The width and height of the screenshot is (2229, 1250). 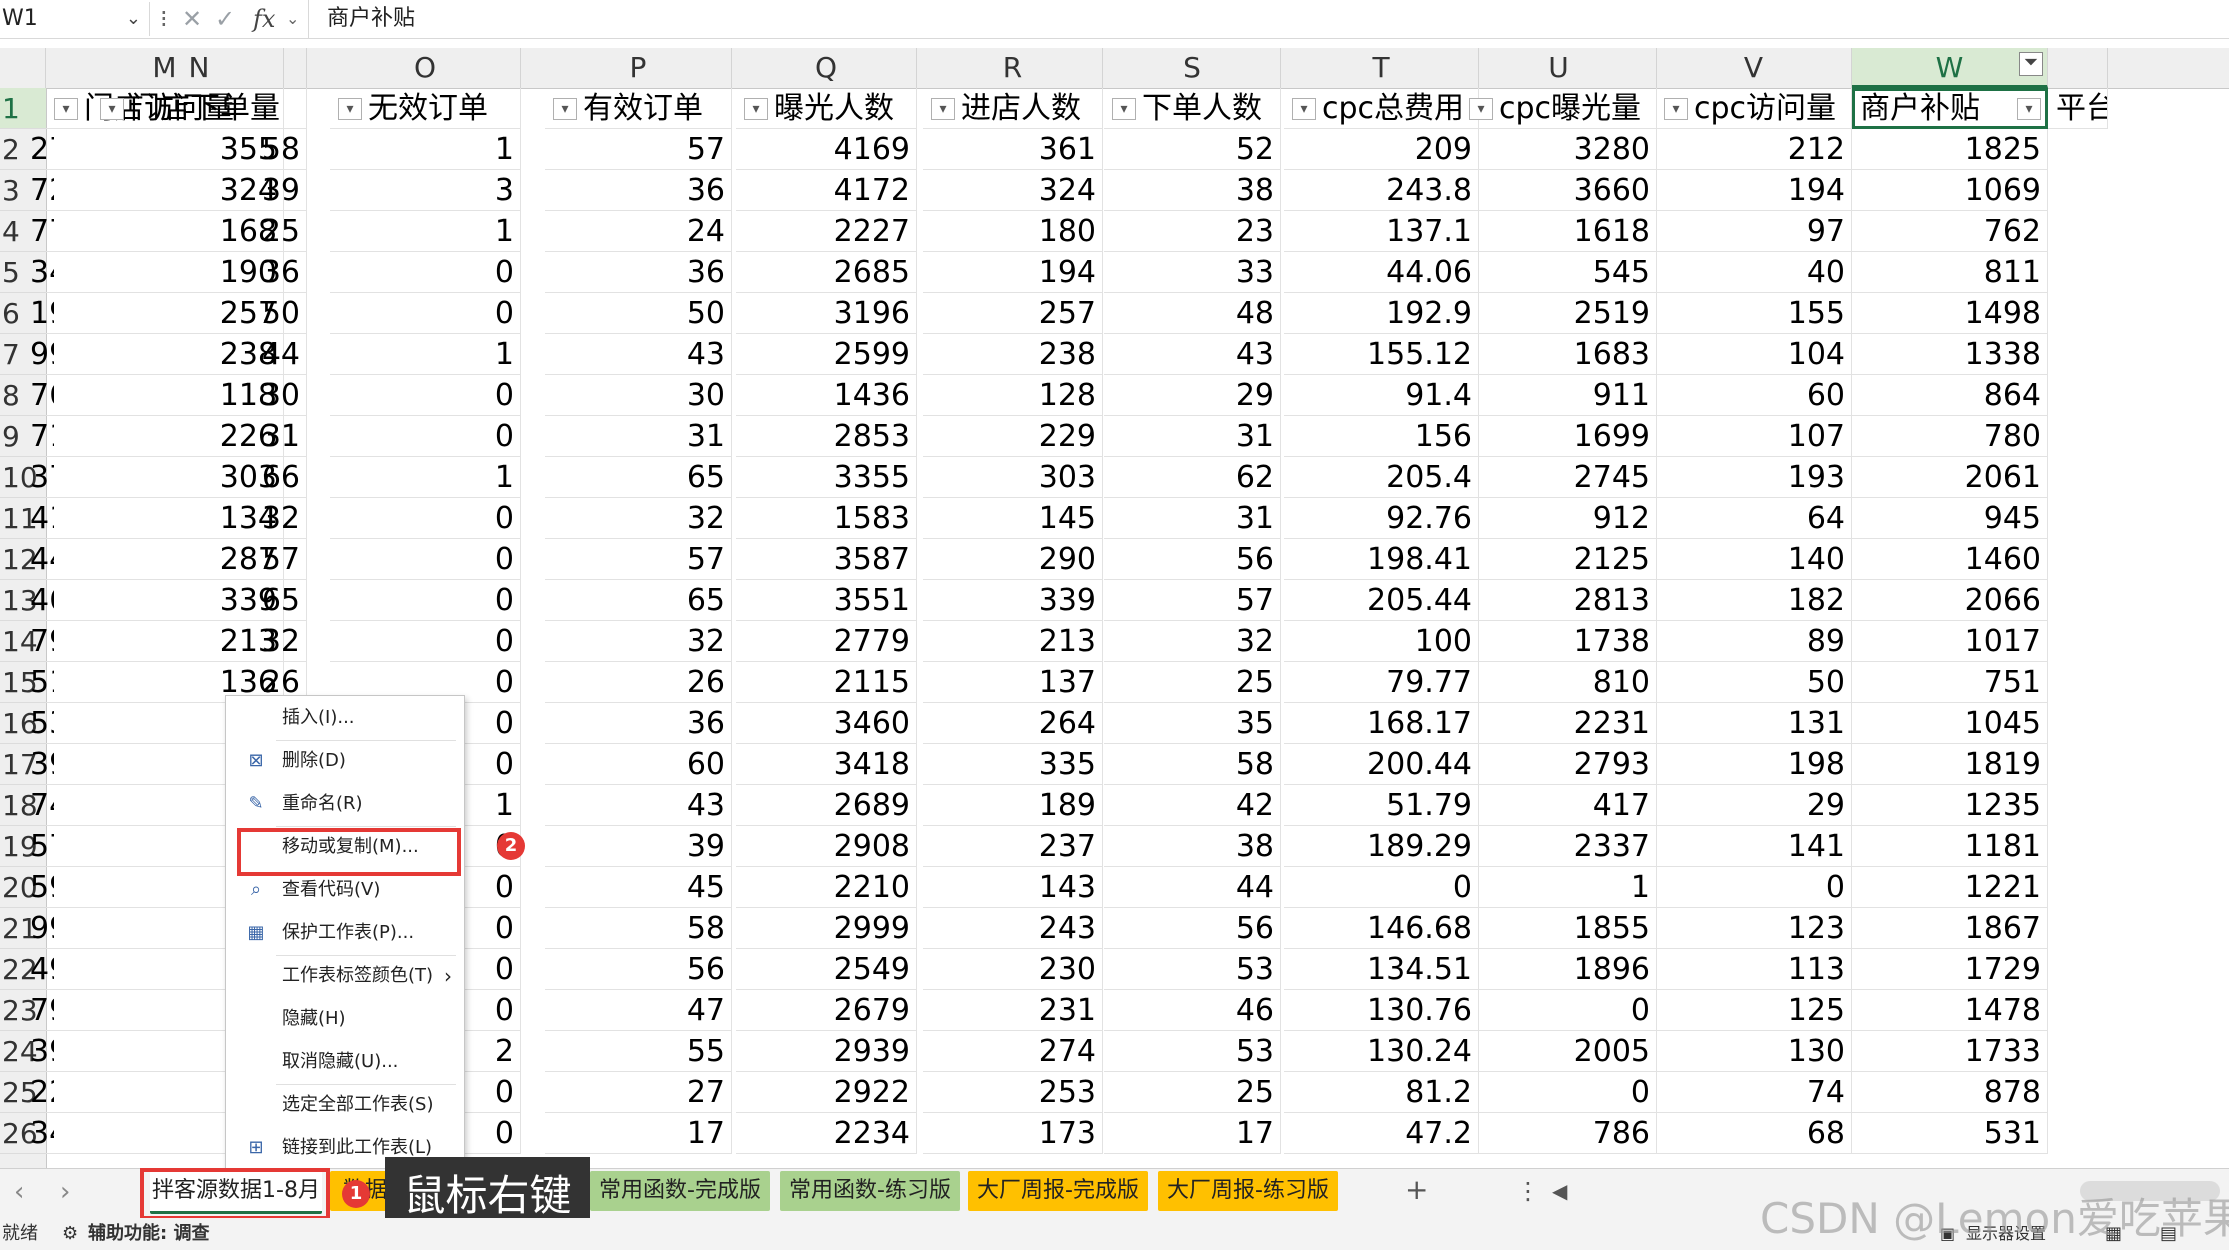 I want to click on table-cell: 780, so click(x=1950, y=436).